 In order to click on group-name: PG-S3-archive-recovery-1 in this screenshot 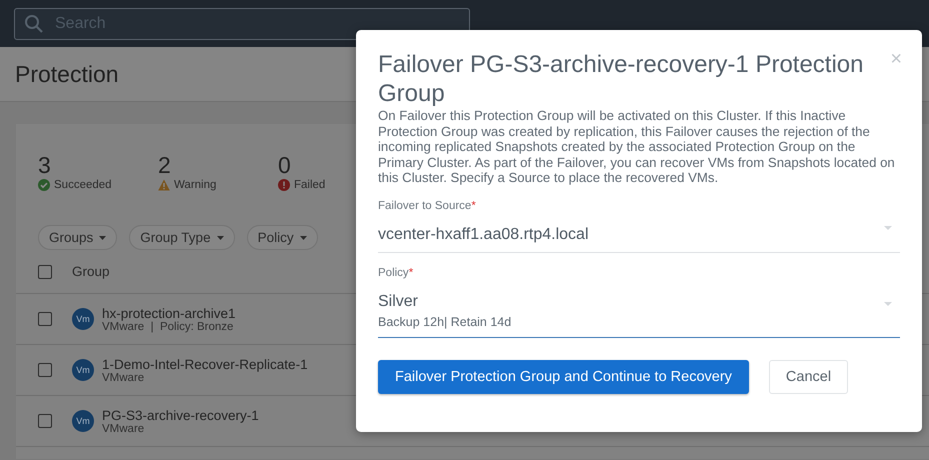, I will do `click(180, 415)`.